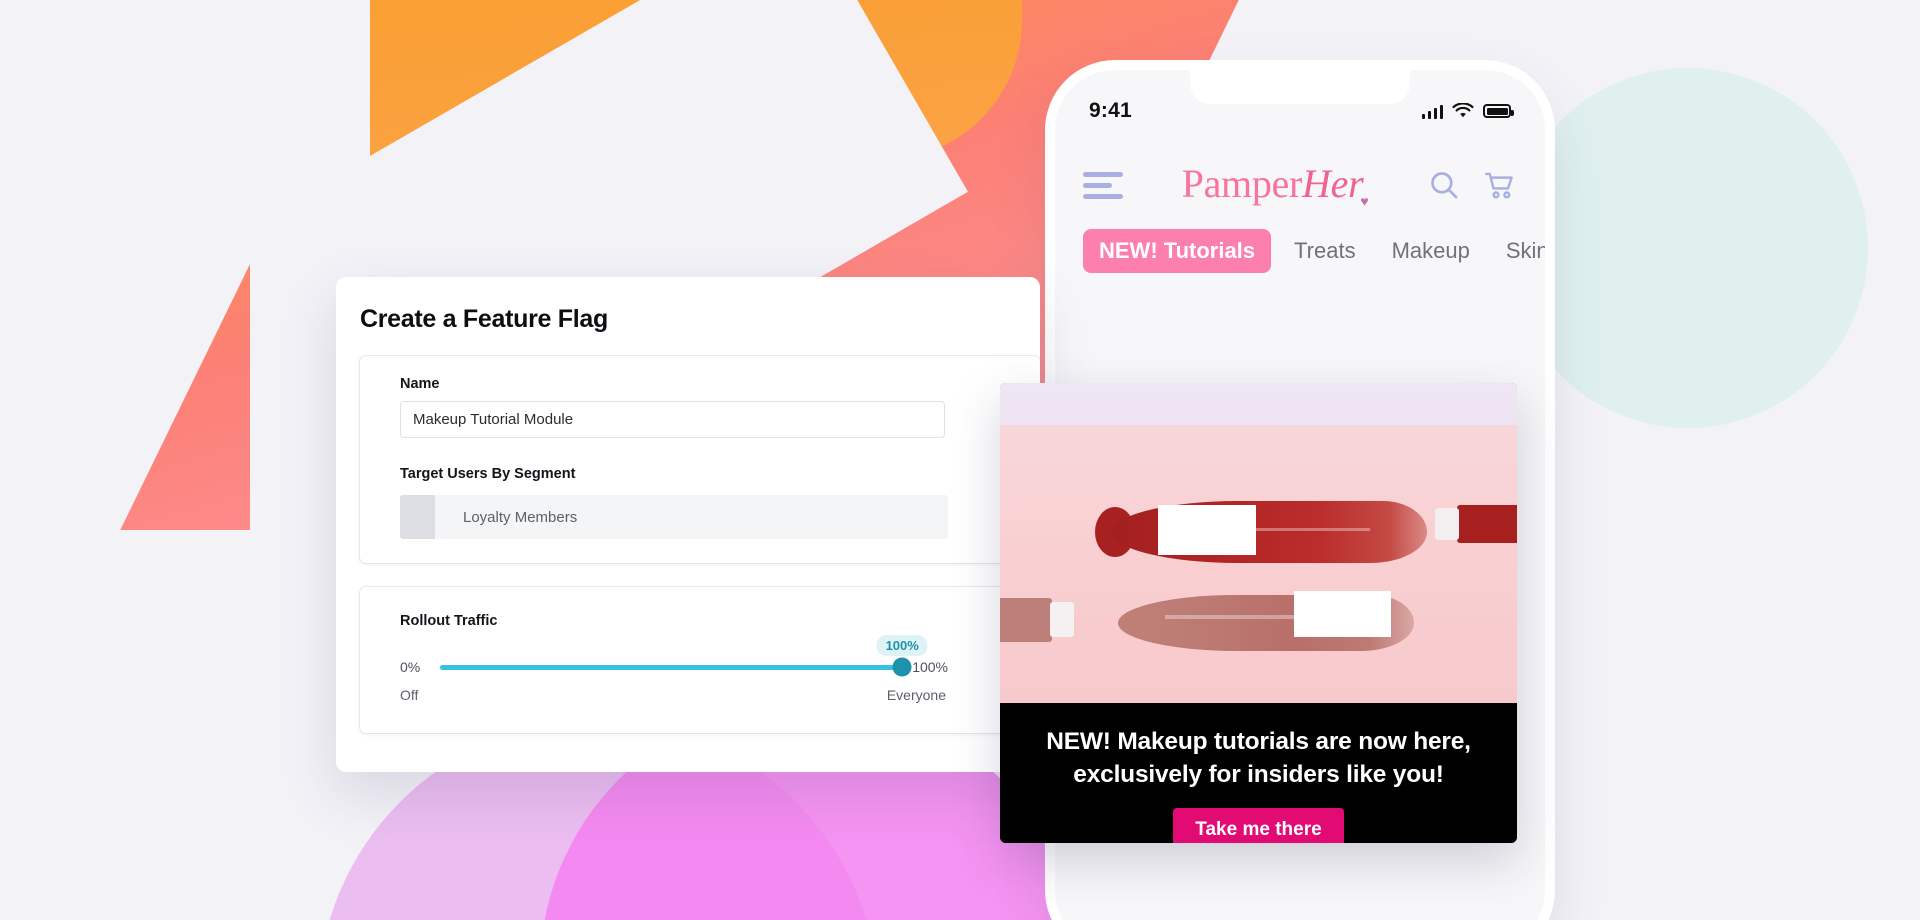 The width and height of the screenshot is (1920, 920). I want to click on white-label-bottom, so click(1342, 614).